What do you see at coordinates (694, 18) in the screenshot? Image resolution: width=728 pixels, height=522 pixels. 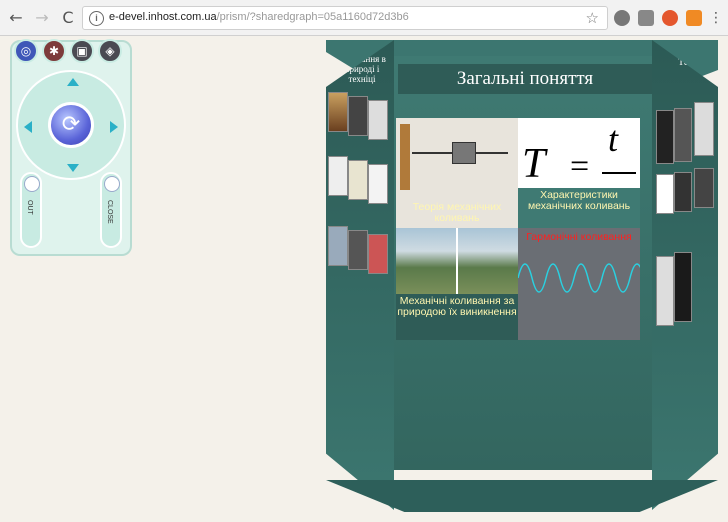 I see `extension-bookmark-icon` at bounding box center [694, 18].